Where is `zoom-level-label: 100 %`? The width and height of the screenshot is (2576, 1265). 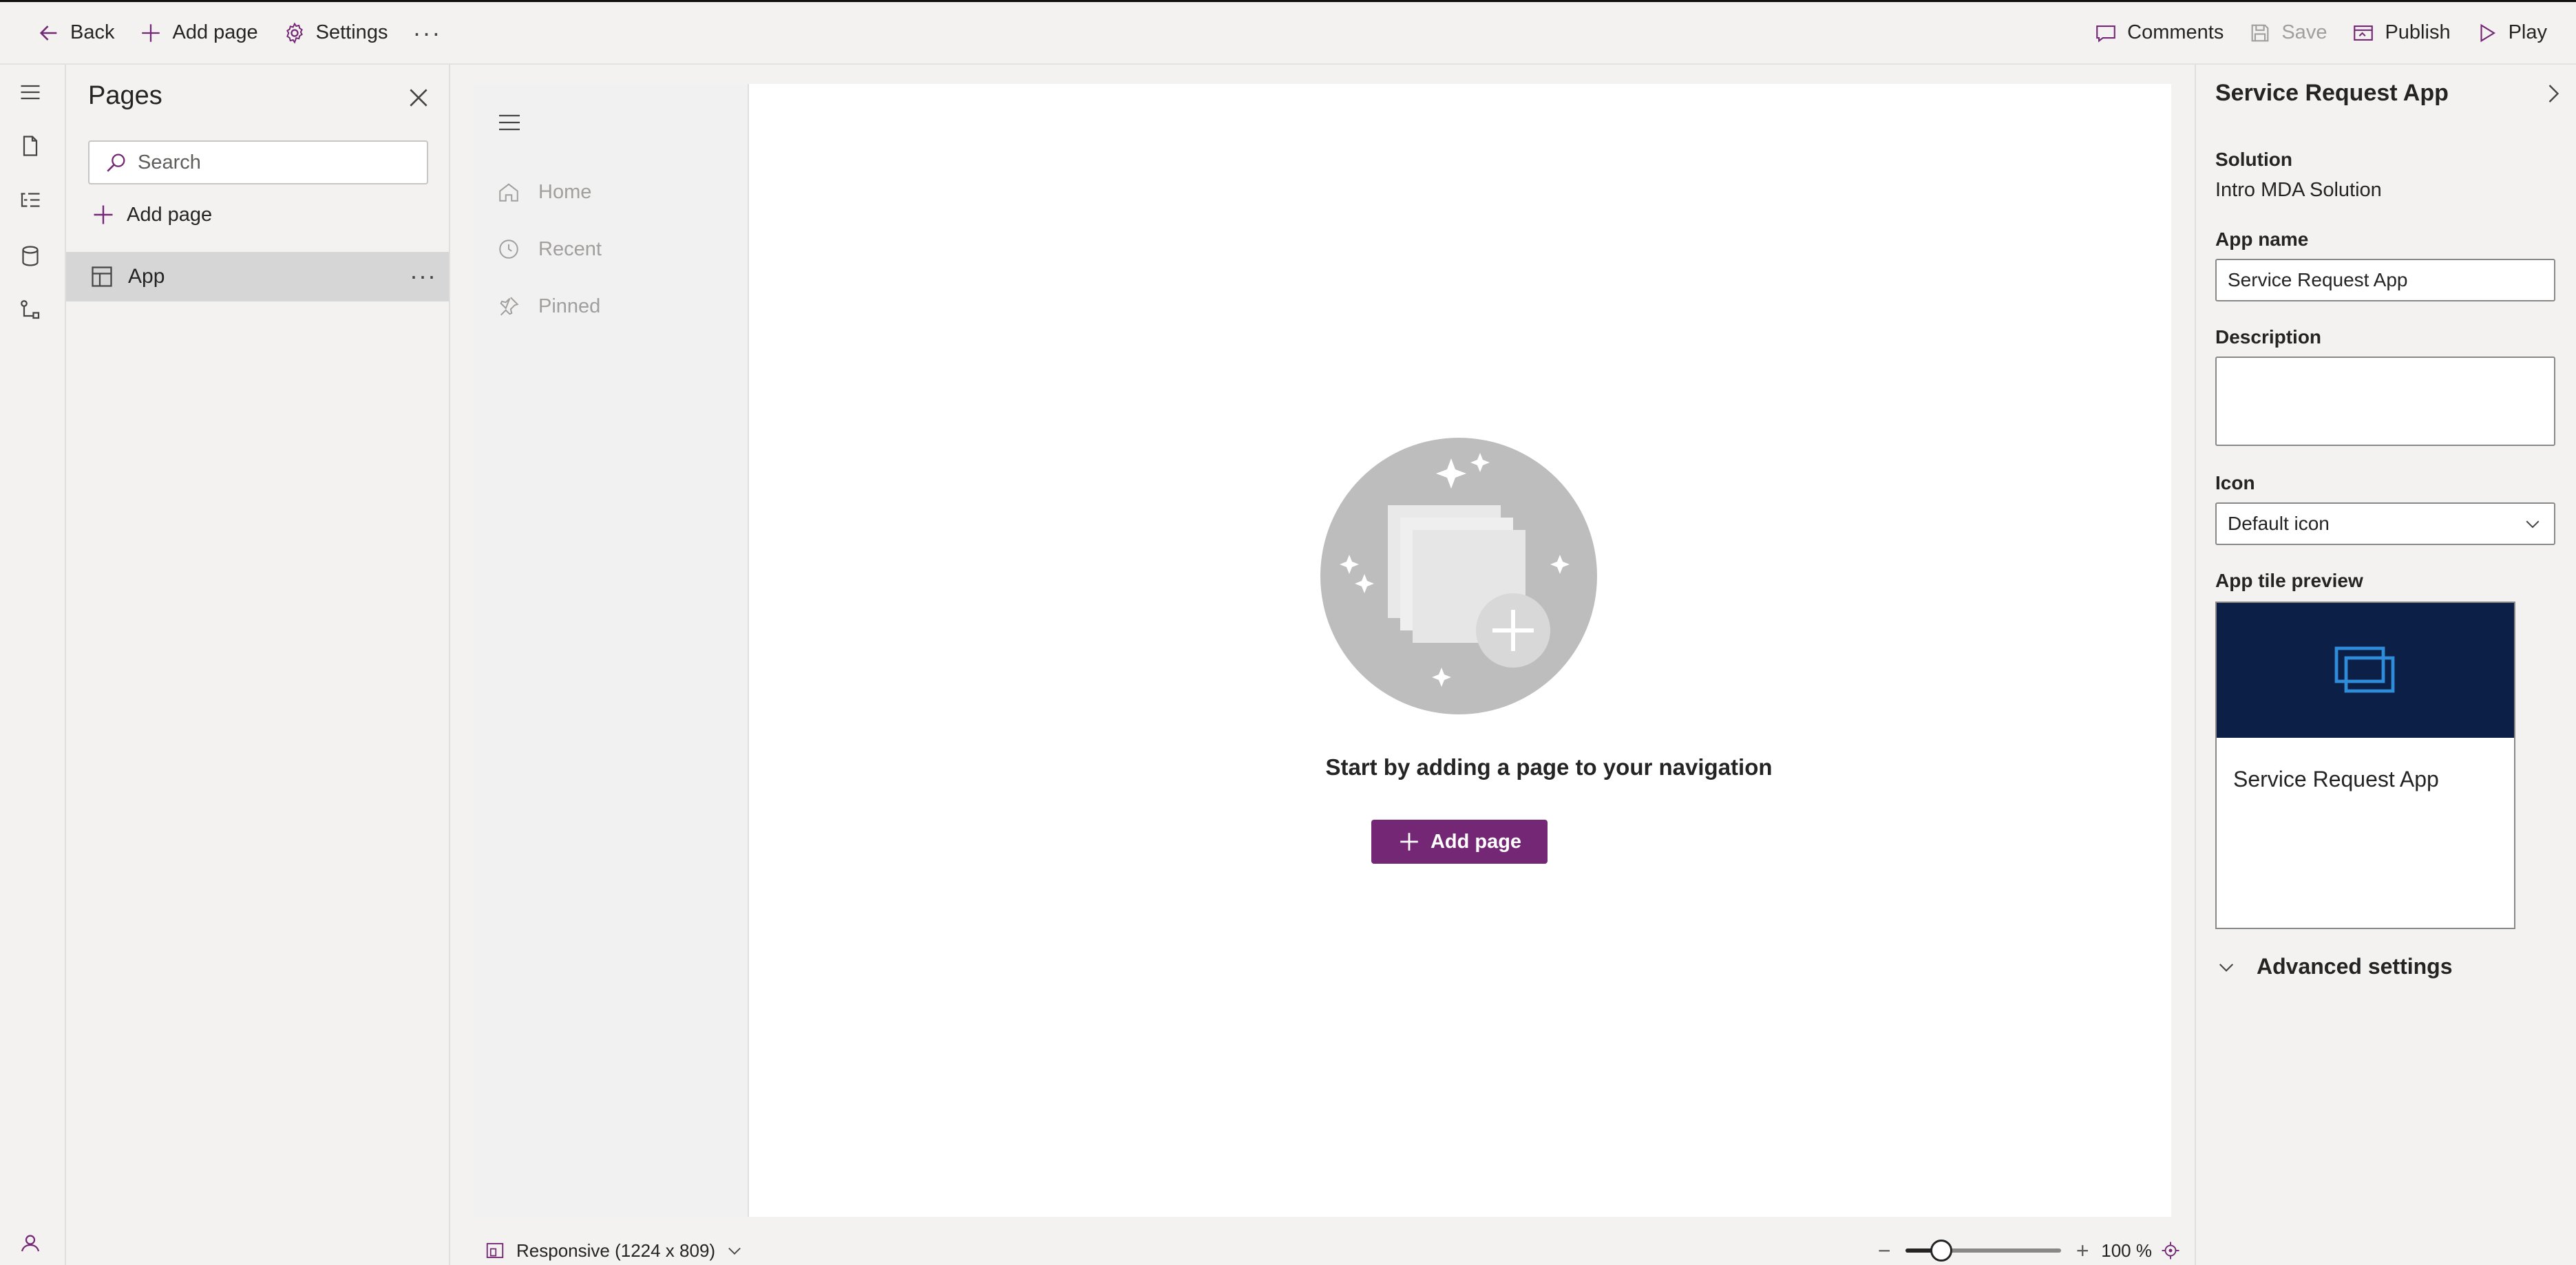 zoom-level-label: 100 % is located at coordinates (2126, 1250).